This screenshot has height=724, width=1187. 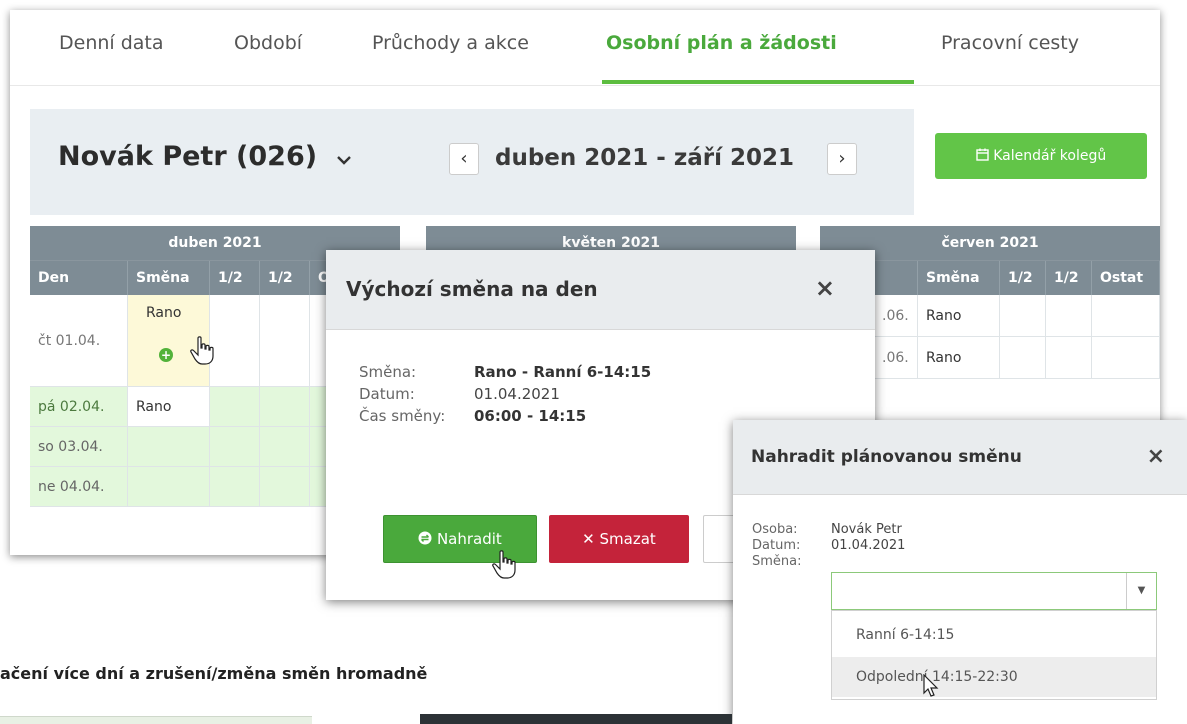 I want to click on tab-daily-data: Denní data, so click(x=111, y=43).